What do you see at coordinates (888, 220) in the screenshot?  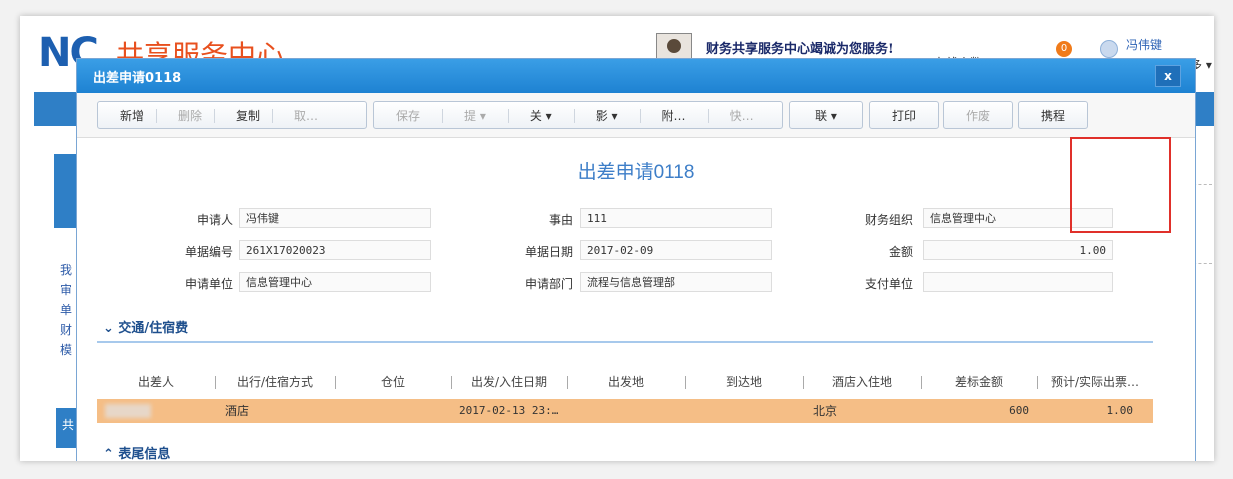 I see `org-label: 财务组织` at bounding box center [888, 220].